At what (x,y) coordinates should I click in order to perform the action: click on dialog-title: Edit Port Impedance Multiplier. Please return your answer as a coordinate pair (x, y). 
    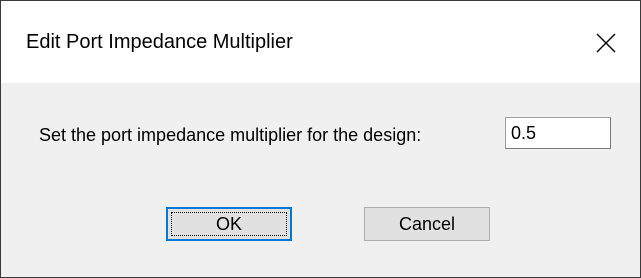
    Looking at the image, I should click on (159, 42).